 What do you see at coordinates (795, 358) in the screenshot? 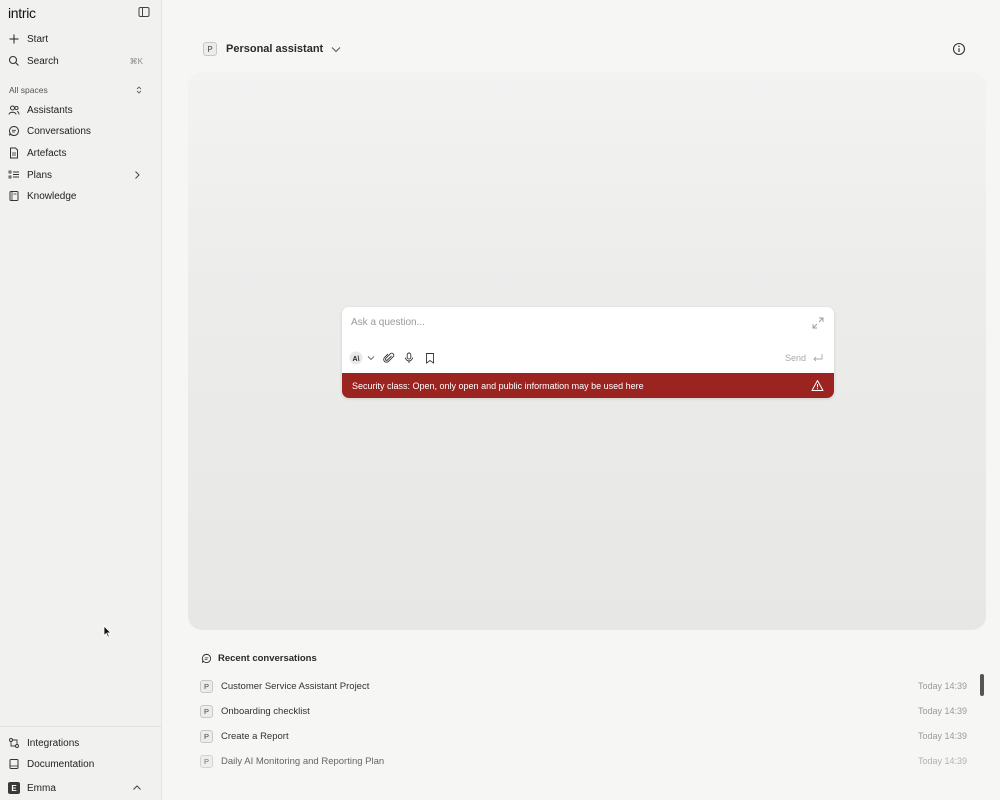
I see `send-label: Send` at bounding box center [795, 358].